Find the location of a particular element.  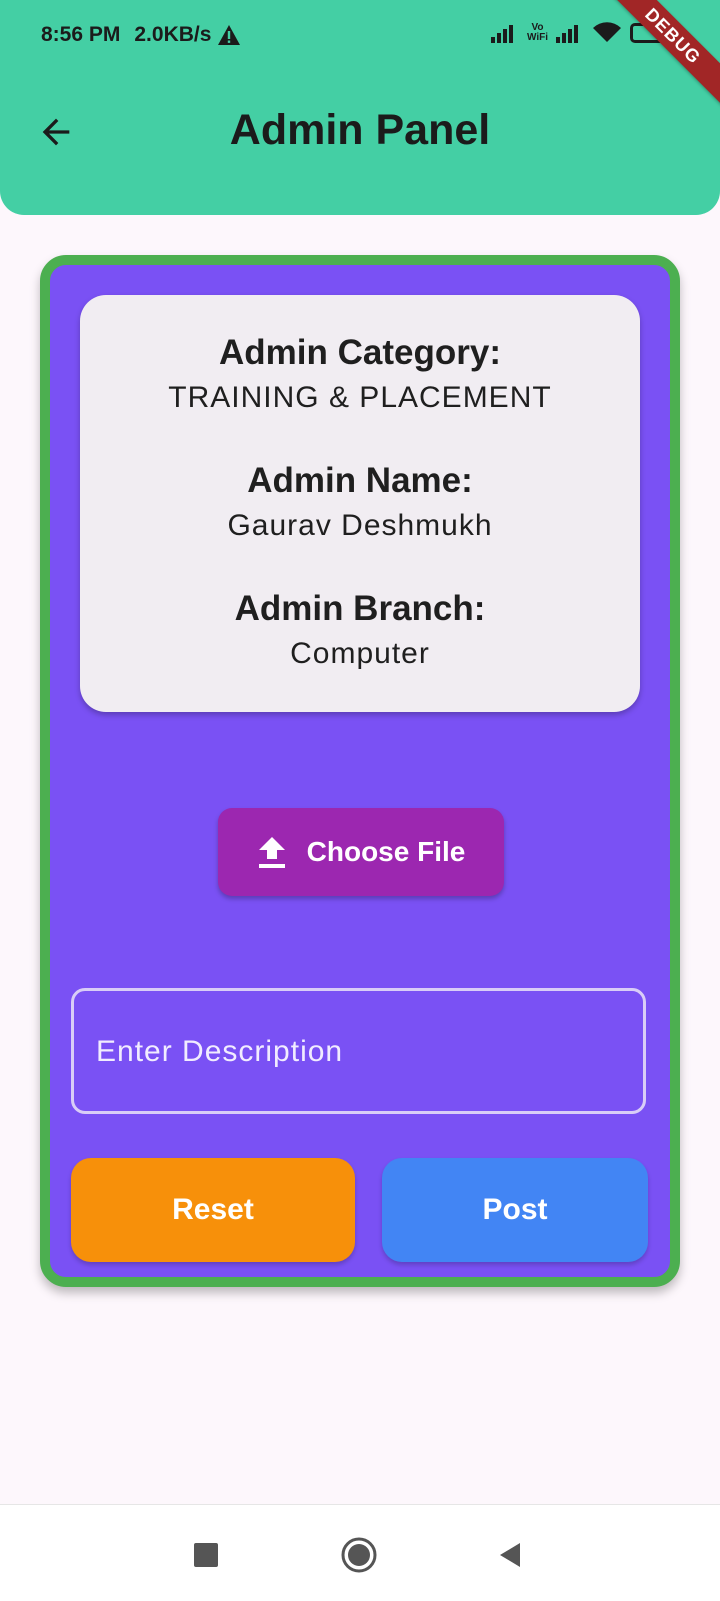

choose-file-label: Choose File is located at coordinates (386, 851).